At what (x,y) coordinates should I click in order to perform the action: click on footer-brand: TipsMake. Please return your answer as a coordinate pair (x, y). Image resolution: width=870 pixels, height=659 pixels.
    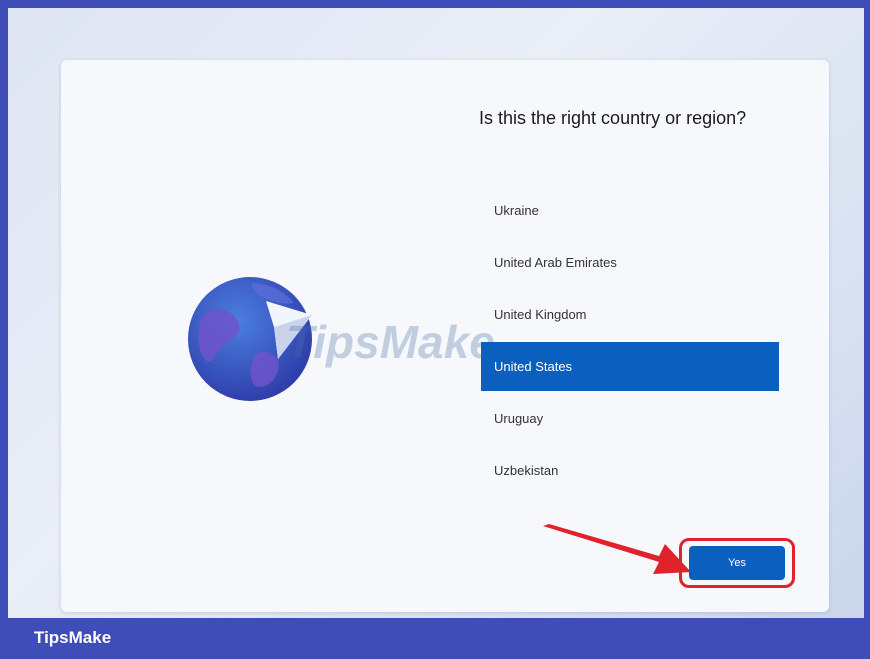
    Looking at the image, I should click on (73, 637).